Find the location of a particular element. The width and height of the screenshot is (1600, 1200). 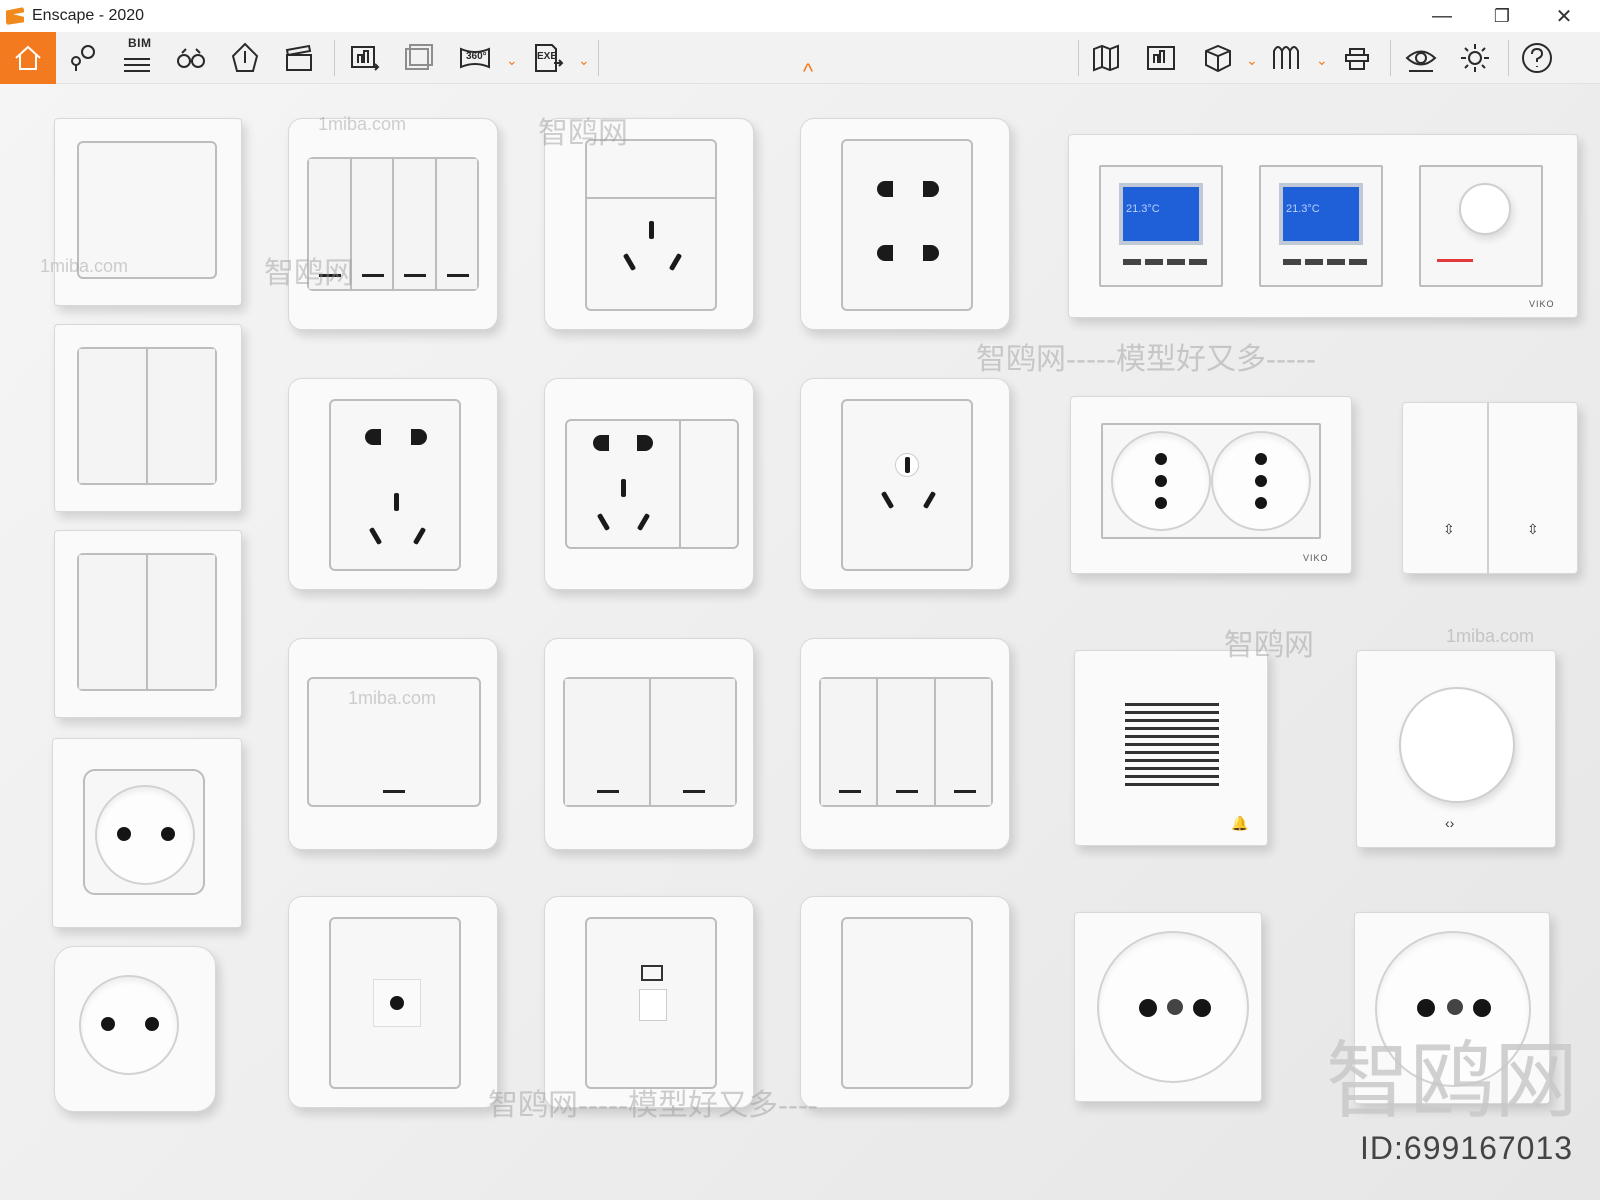

bim-info-icon is located at coordinates (1161, 58).